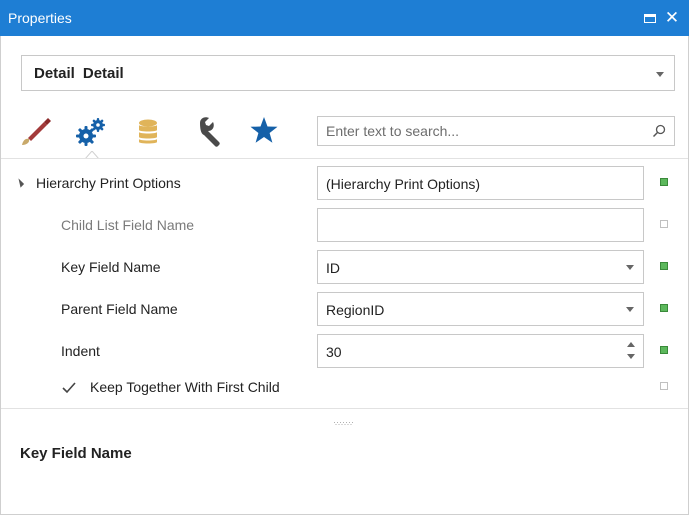 Image resolution: width=689 pixels, height=515 pixels. Describe the element at coordinates (36, 131) in the screenshot. I see `brush-icon` at that location.